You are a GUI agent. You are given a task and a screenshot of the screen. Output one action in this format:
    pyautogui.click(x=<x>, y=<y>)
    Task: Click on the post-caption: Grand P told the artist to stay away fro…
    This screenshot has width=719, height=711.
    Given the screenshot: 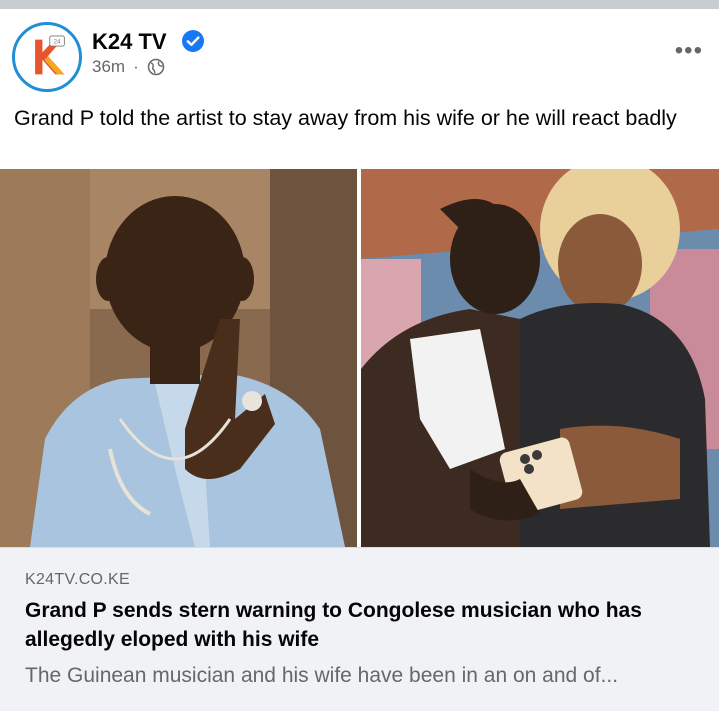 What is the action you would take?
    pyautogui.click(x=345, y=118)
    